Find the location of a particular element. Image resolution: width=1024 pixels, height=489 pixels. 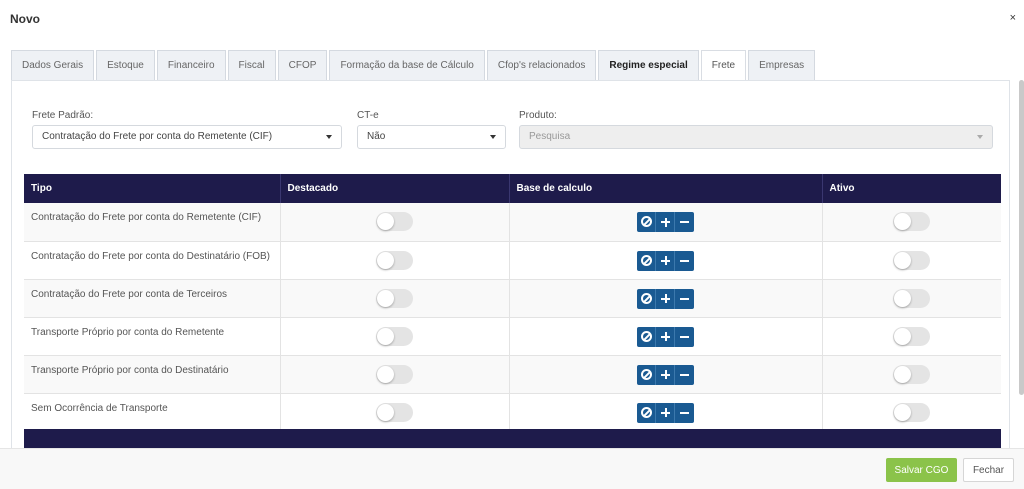

column-header-destacado: Destacado is located at coordinates (395, 188).